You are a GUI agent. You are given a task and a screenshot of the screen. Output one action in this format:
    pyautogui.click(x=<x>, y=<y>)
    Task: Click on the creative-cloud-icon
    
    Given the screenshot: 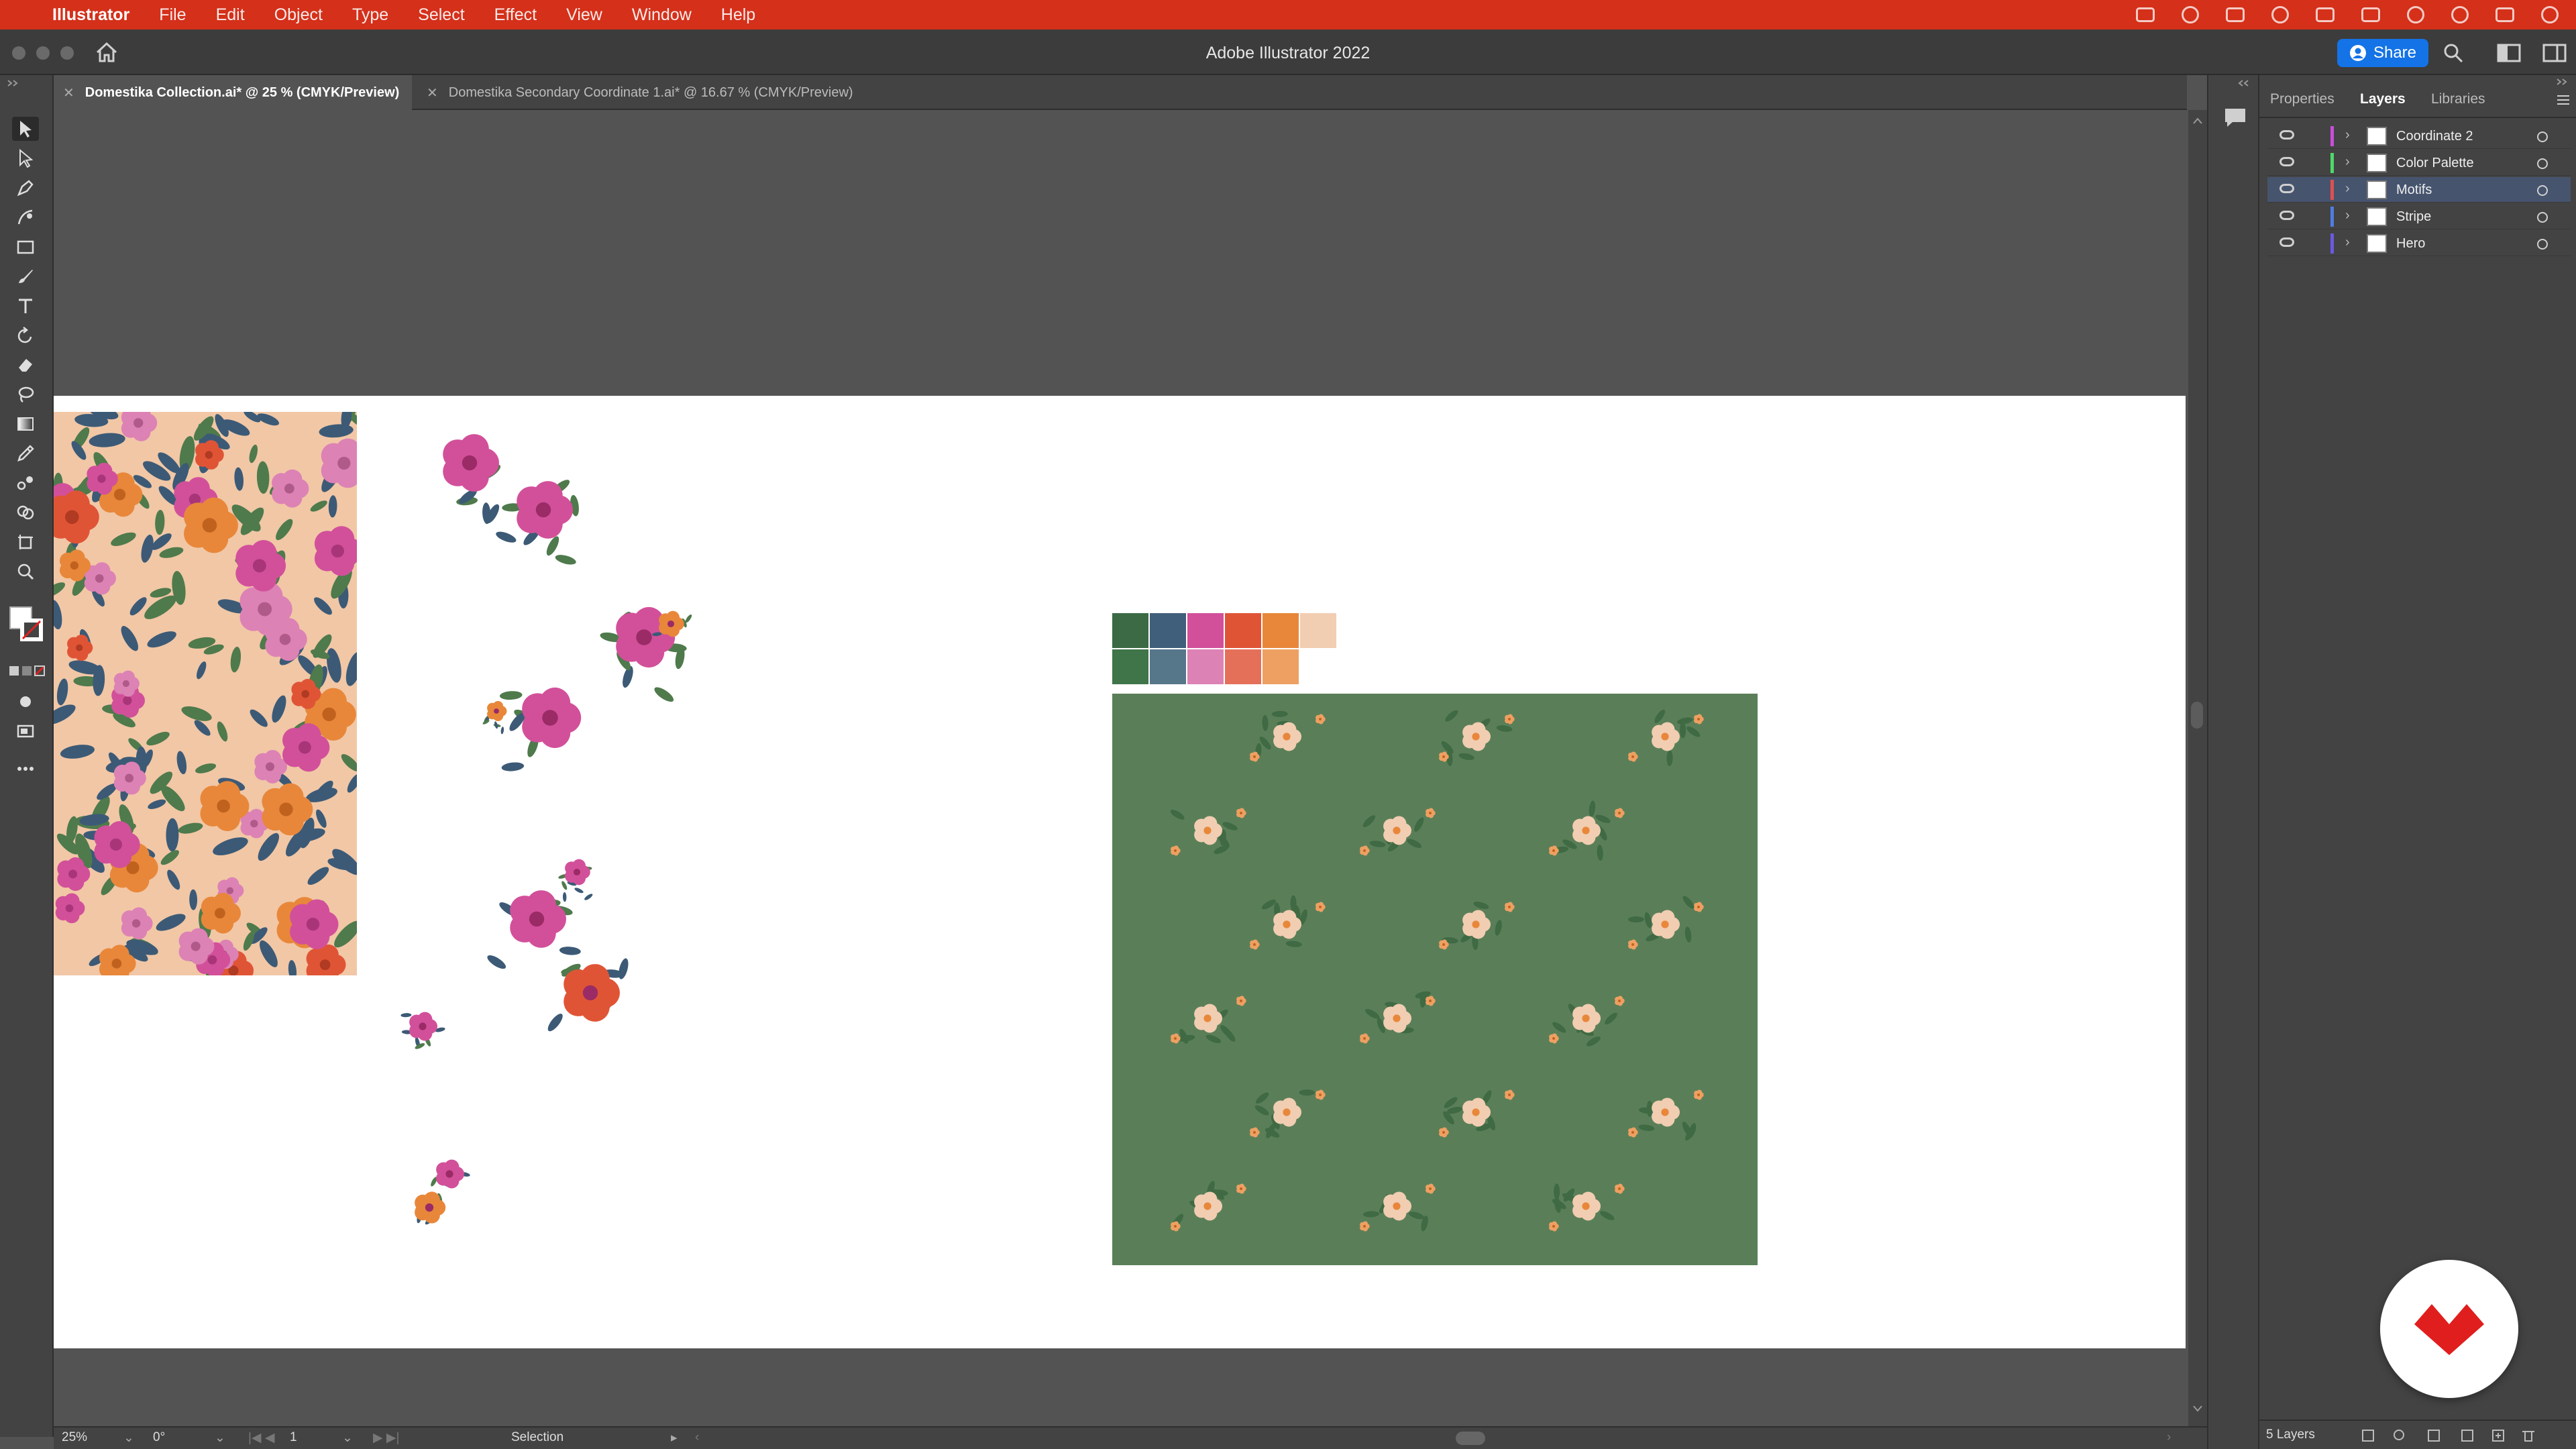 What is the action you would take?
    pyautogui.click(x=2190, y=14)
    